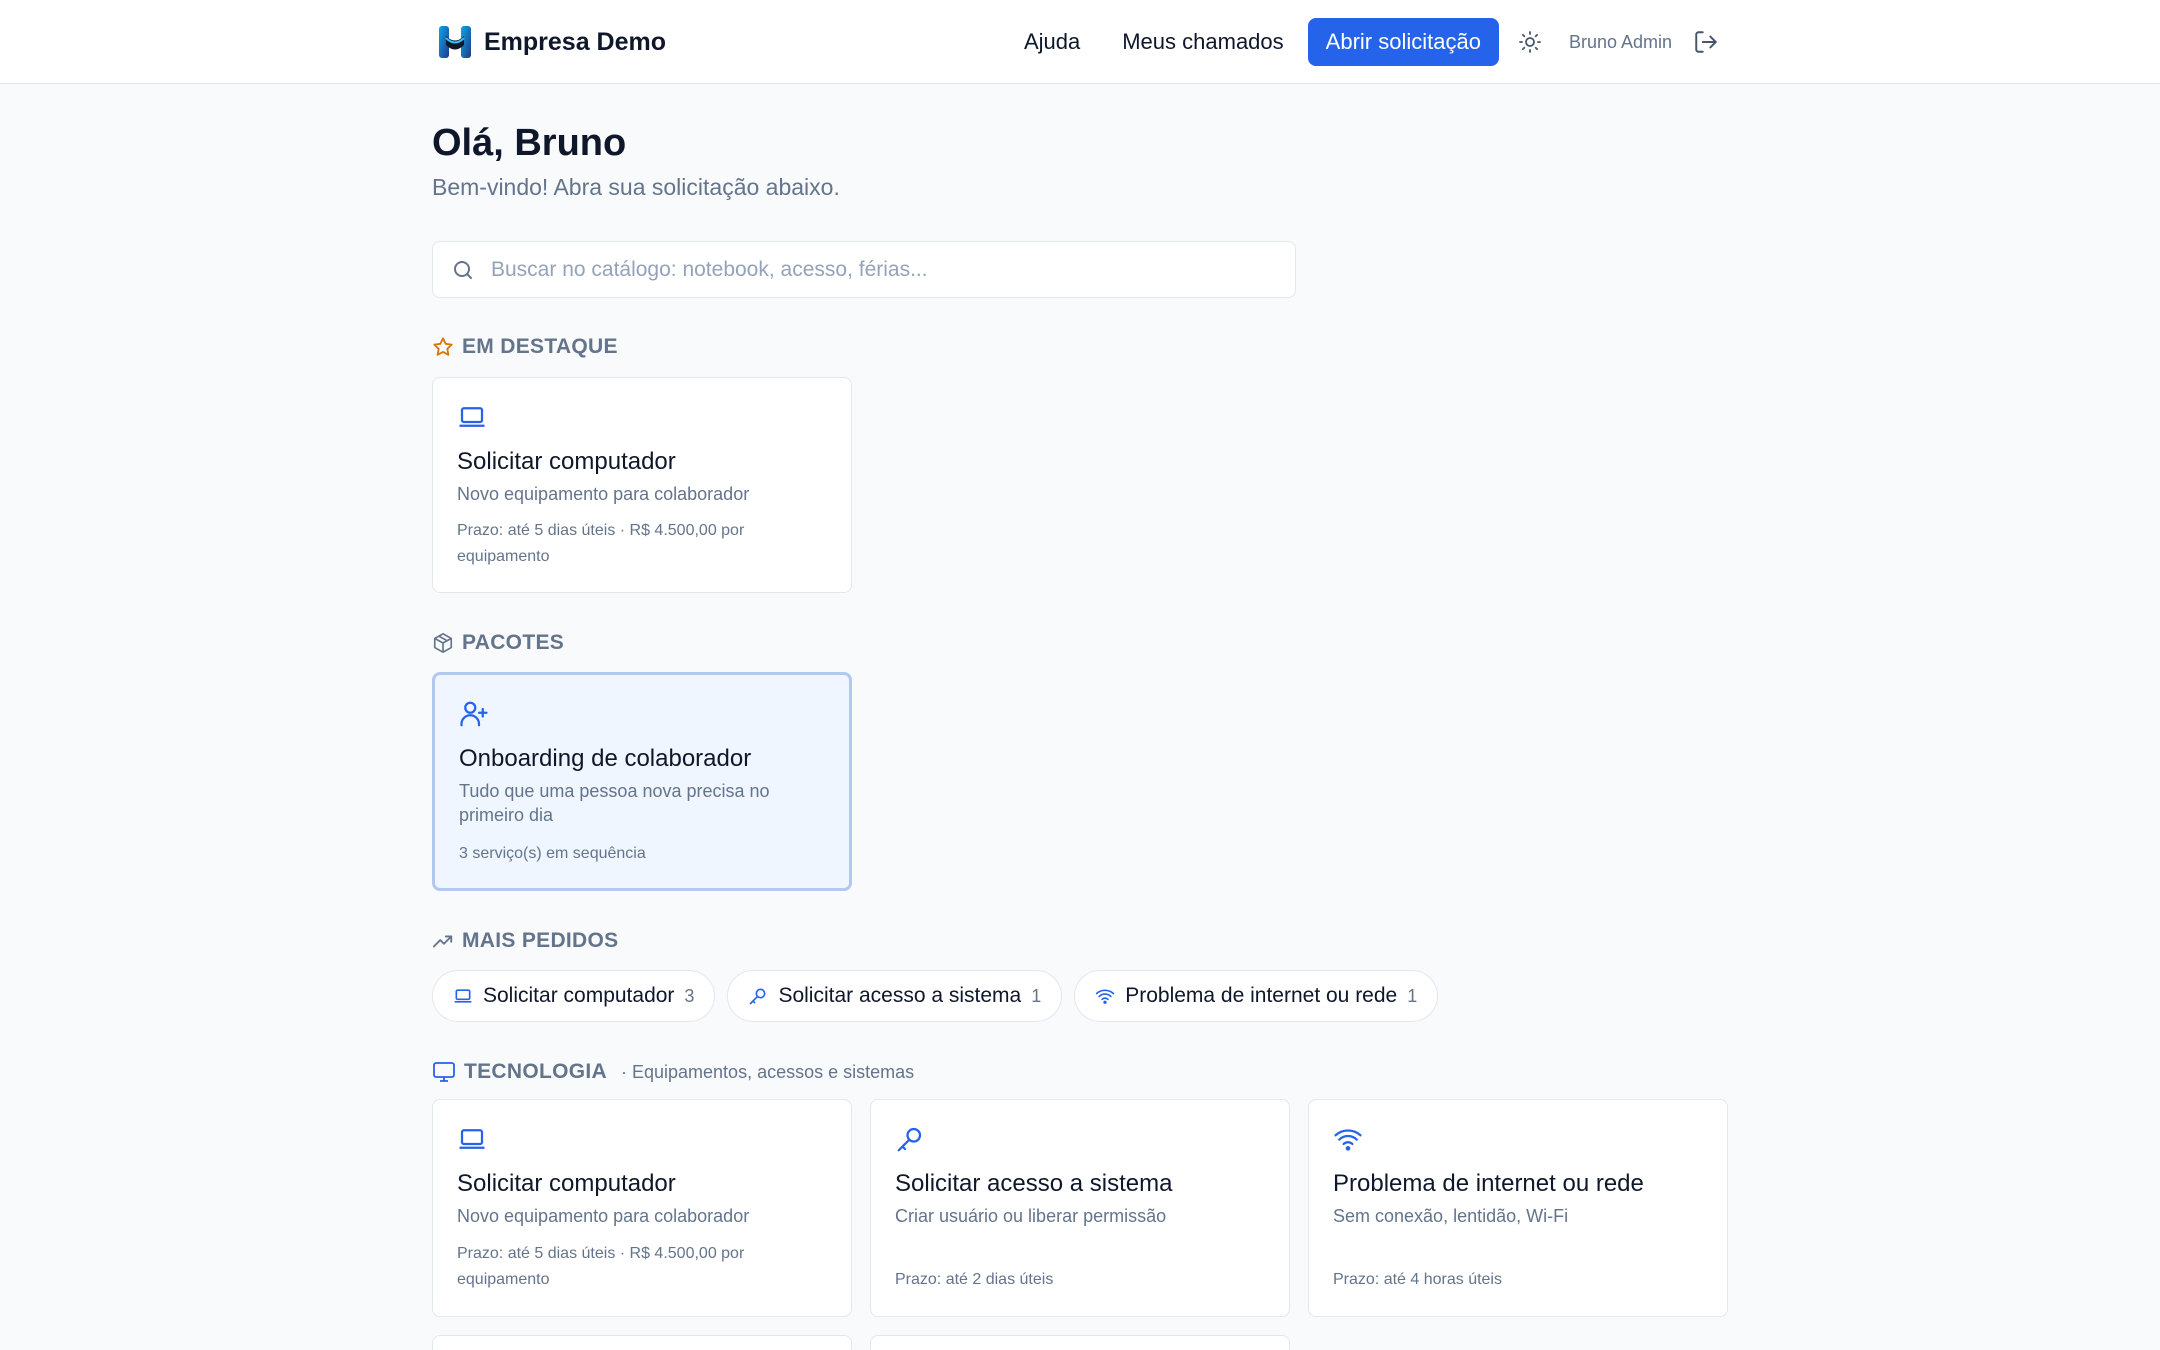 The width and height of the screenshot is (2160, 1350). What do you see at coordinates (443, 643) in the screenshot?
I see `package-icon` at bounding box center [443, 643].